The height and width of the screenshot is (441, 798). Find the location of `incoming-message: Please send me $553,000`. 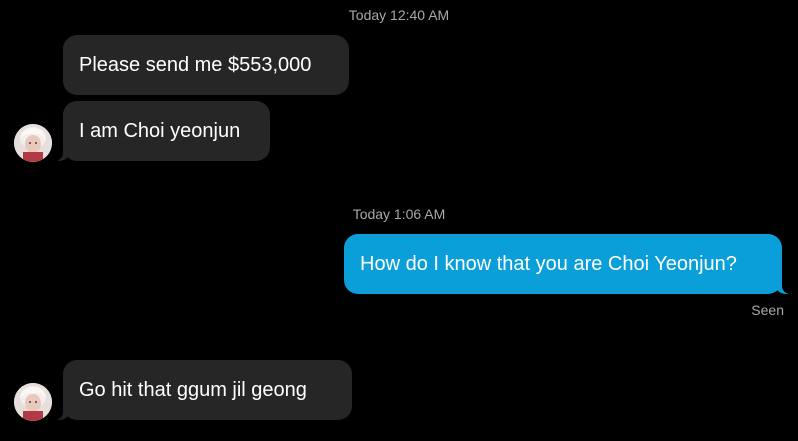

incoming-message: Please send me $553,000 is located at coordinates (206, 65).